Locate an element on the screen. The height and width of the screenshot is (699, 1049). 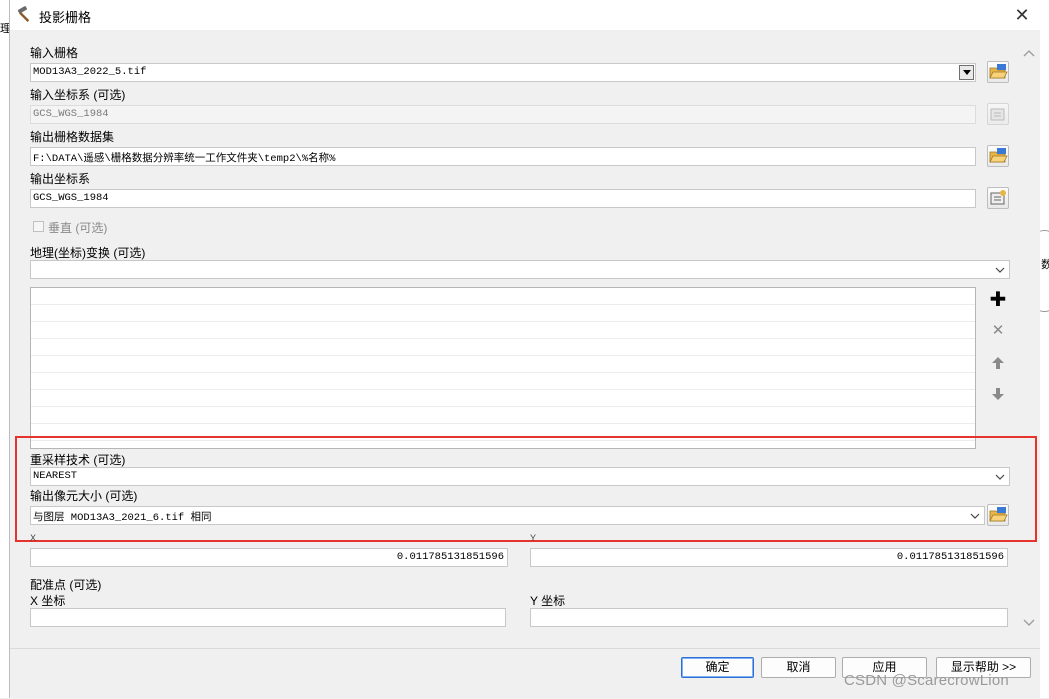
input-raster-browse-button is located at coordinates (998, 72).